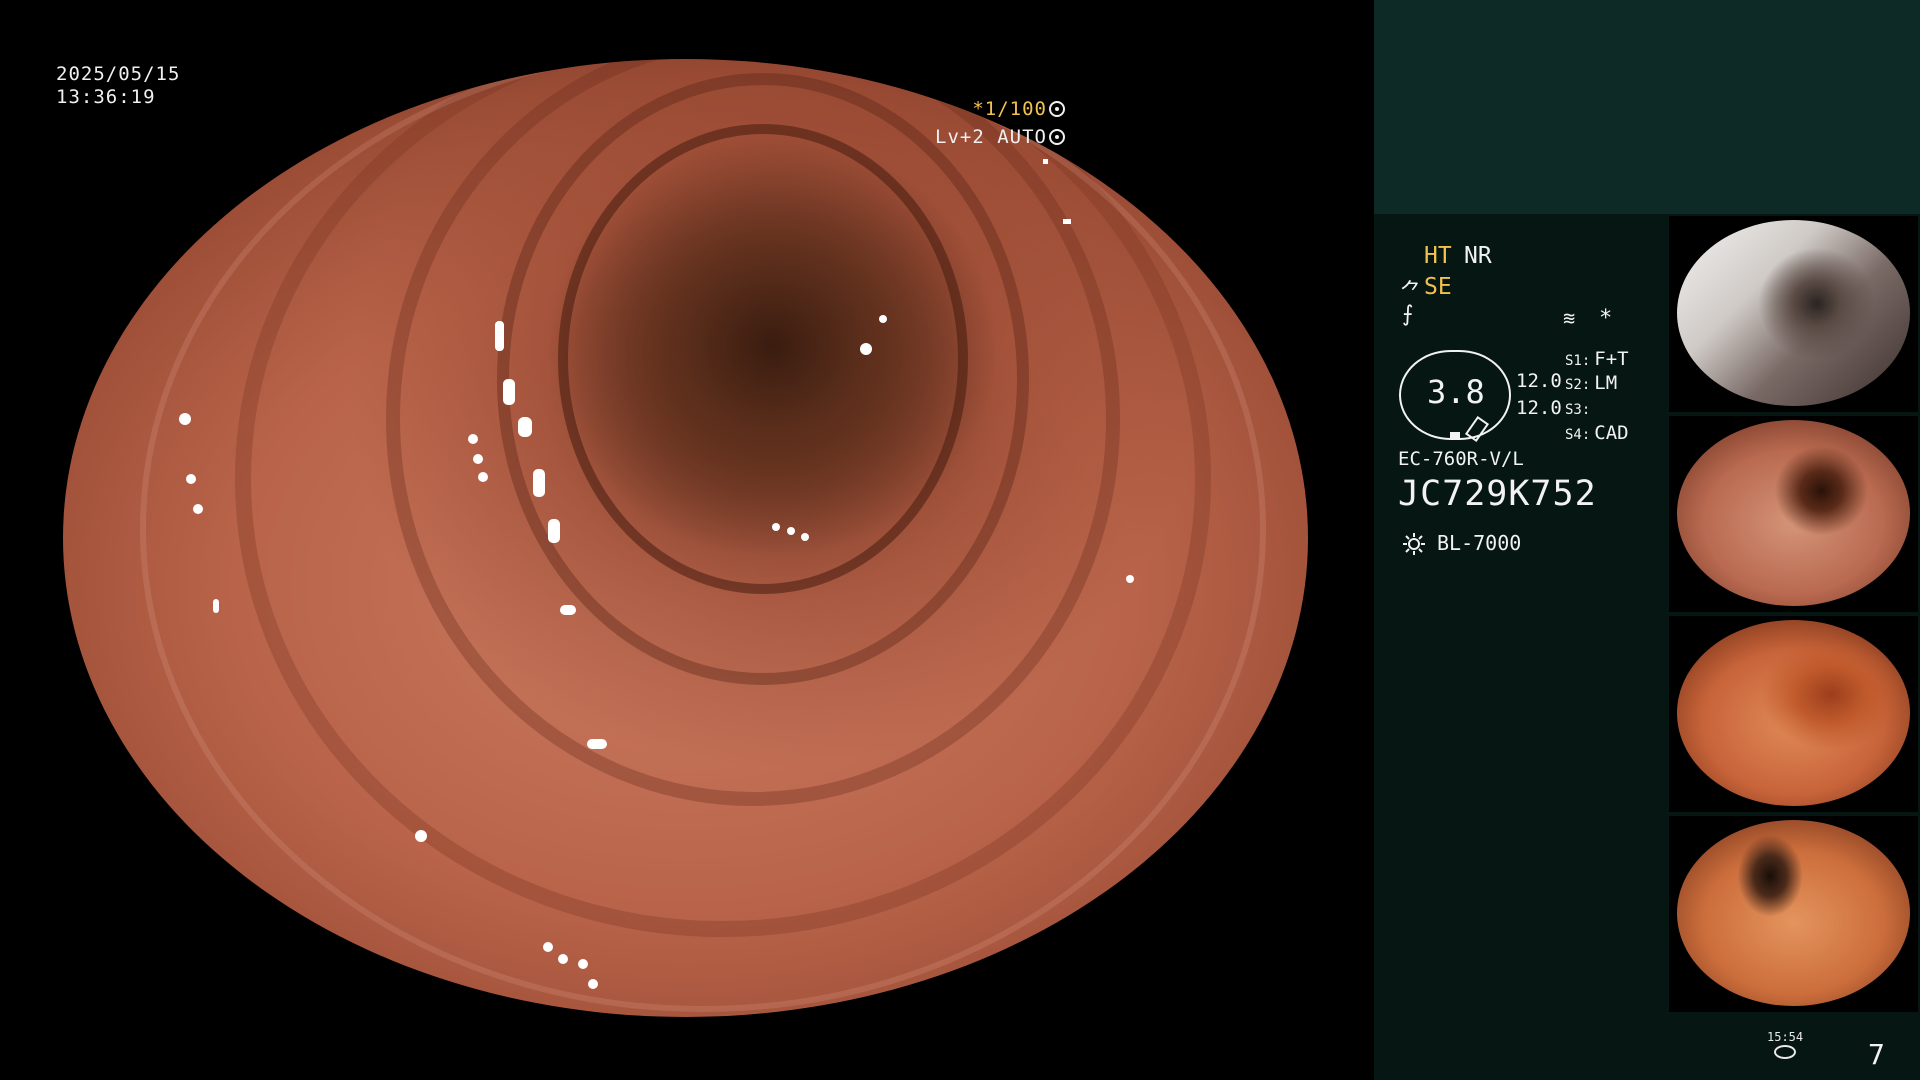  What do you see at coordinates (1478, 256) in the screenshot?
I see `mode-nr: NR` at bounding box center [1478, 256].